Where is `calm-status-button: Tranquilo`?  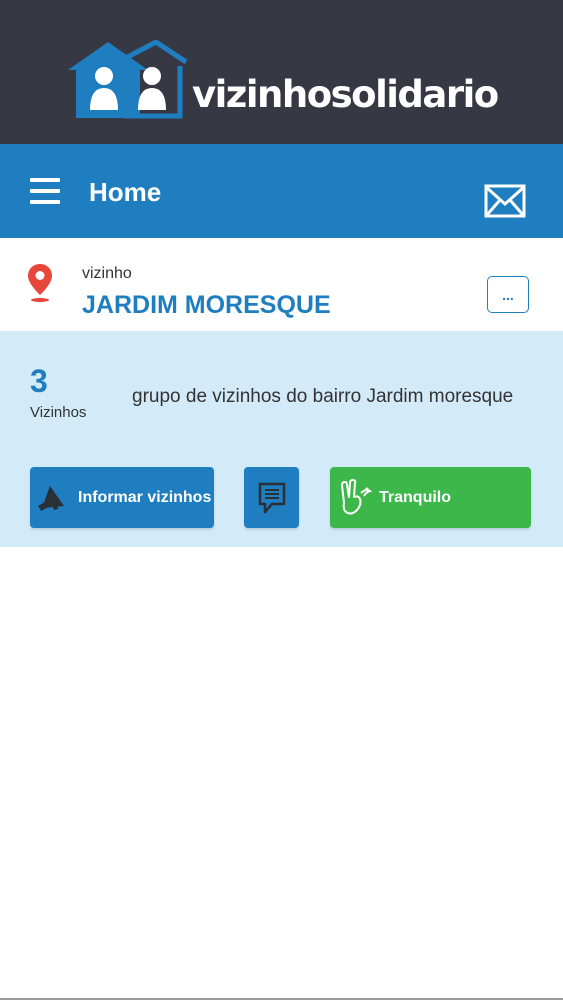 calm-status-button: Tranquilo is located at coordinates (430, 497).